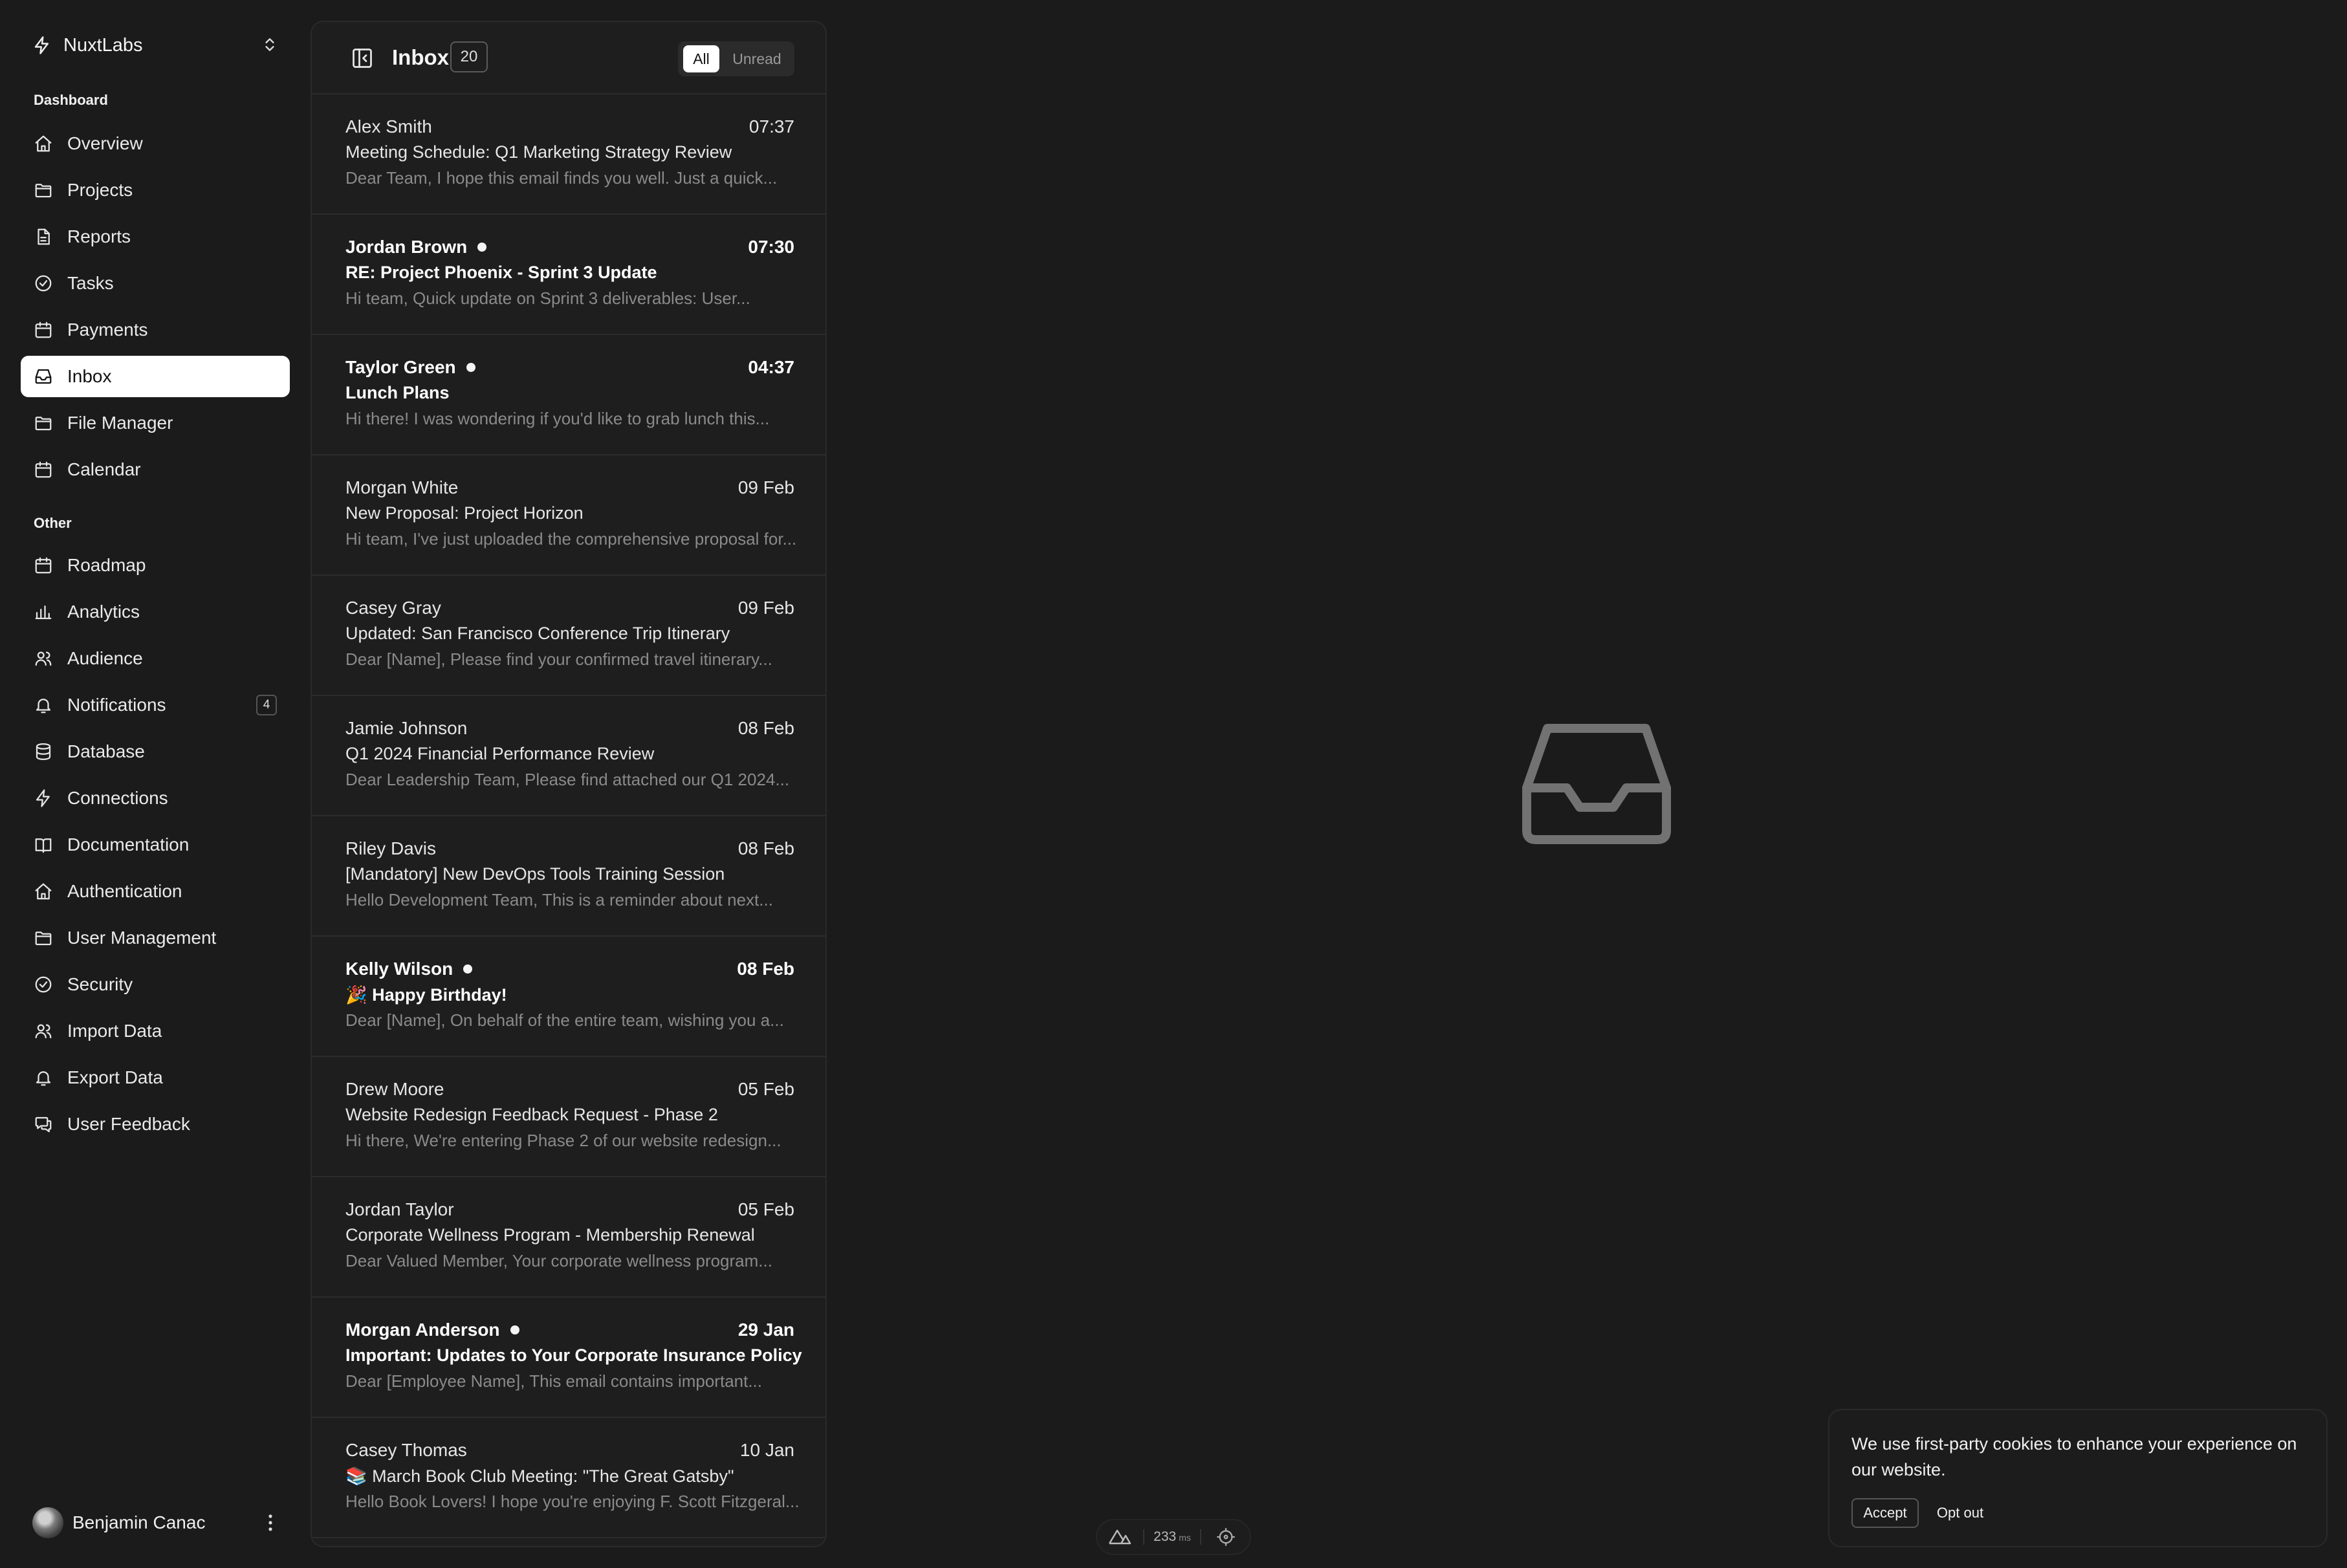 This screenshot has height=1568, width=2347. I want to click on sidebar-item-security: Security, so click(155, 984).